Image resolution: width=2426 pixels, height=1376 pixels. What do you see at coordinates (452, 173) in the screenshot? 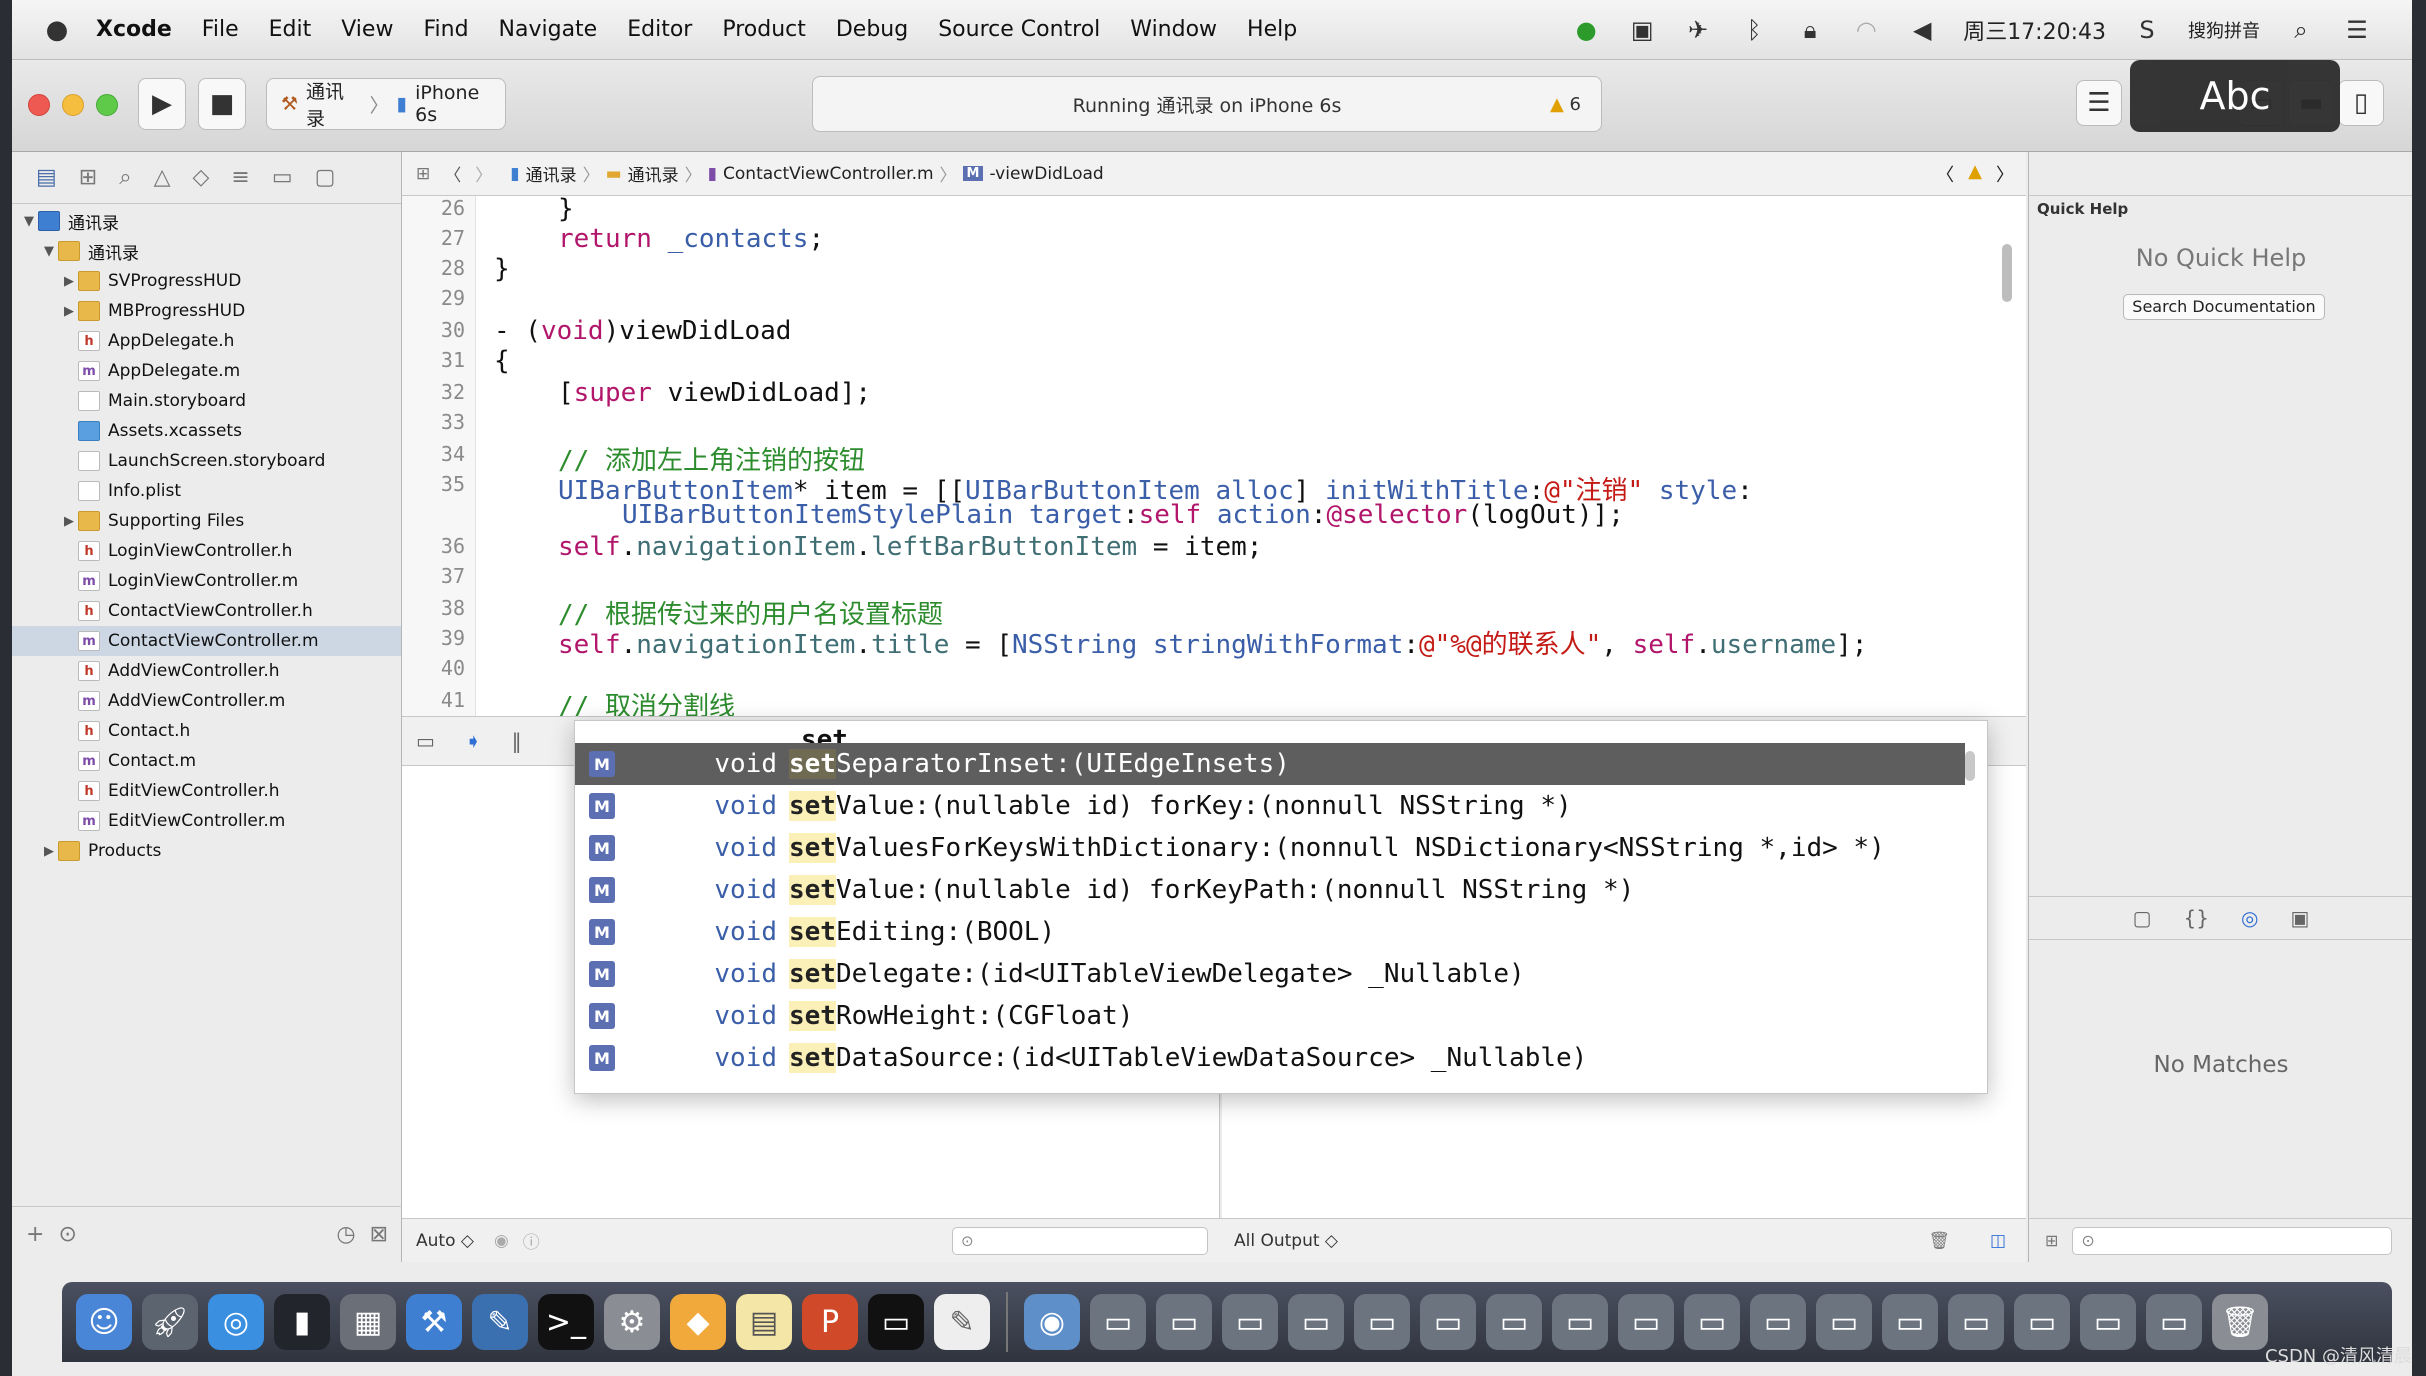
I see `back-icon: 〈` at bounding box center [452, 173].